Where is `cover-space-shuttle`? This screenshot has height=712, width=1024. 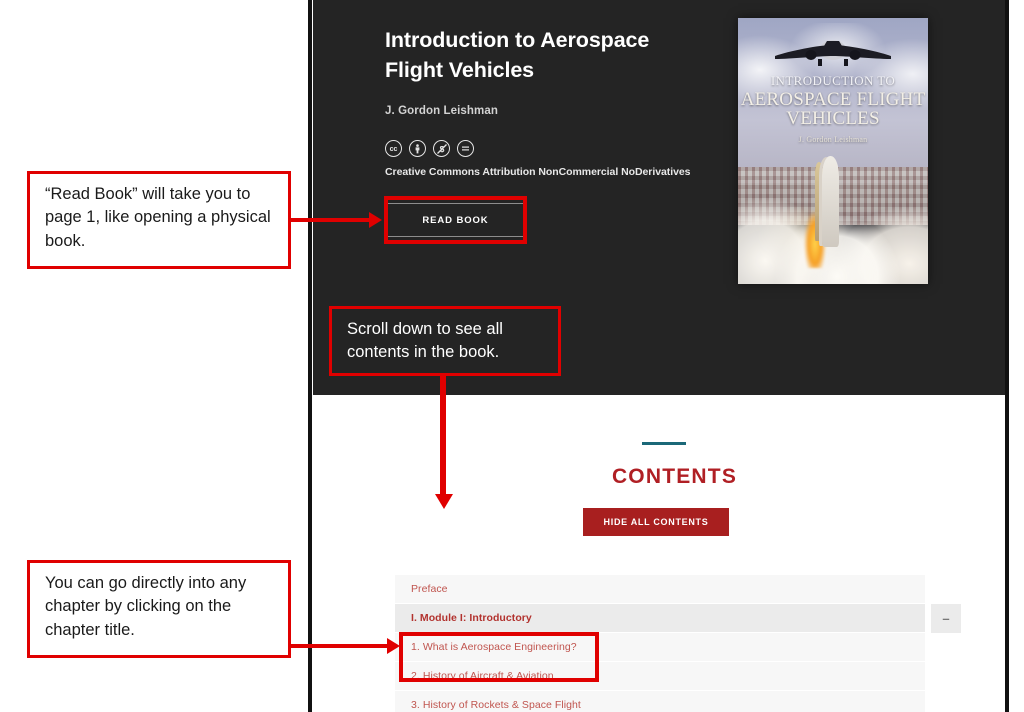 cover-space-shuttle is located at coordinates (830, 201).